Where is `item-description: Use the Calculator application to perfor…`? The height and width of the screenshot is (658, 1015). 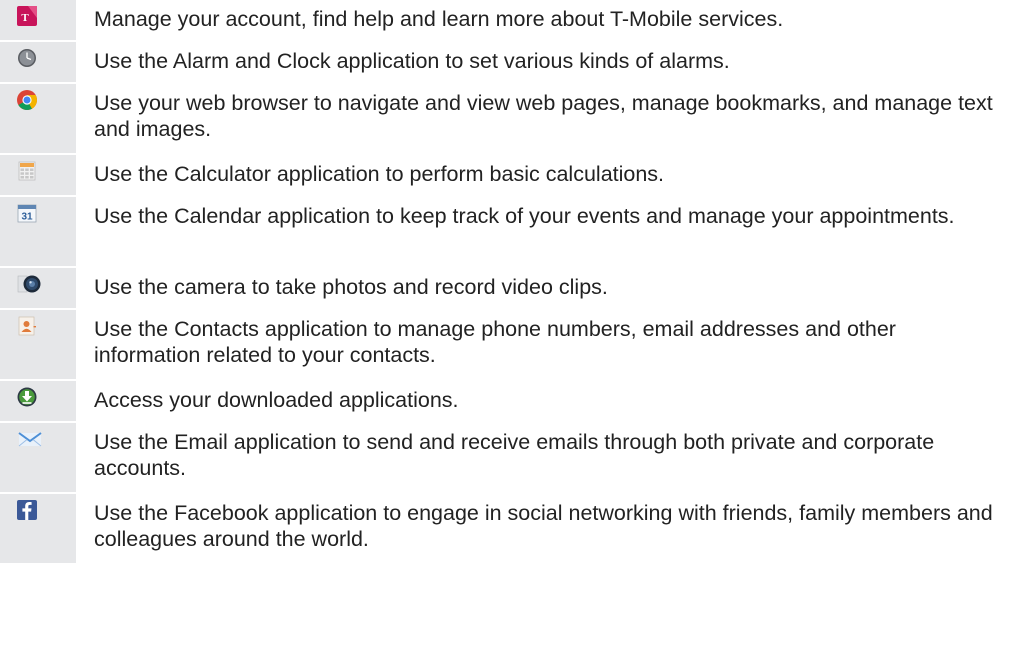
item-description: Use the Calculator application to perfor… is located at coordinates (379, 174).